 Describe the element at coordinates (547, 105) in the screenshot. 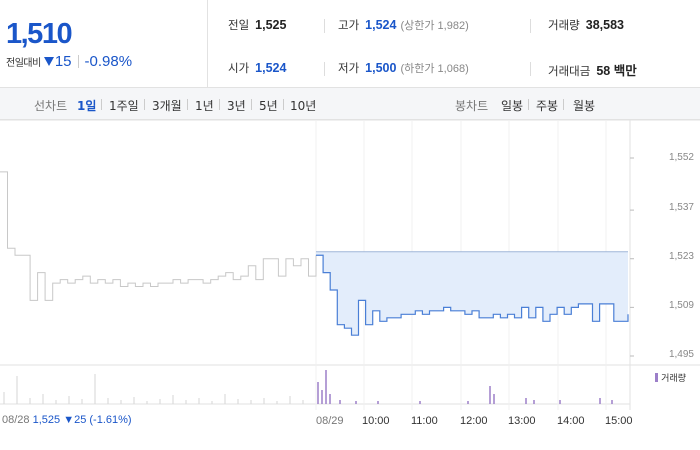

I see `candle-weekly: 주봉` at that location.